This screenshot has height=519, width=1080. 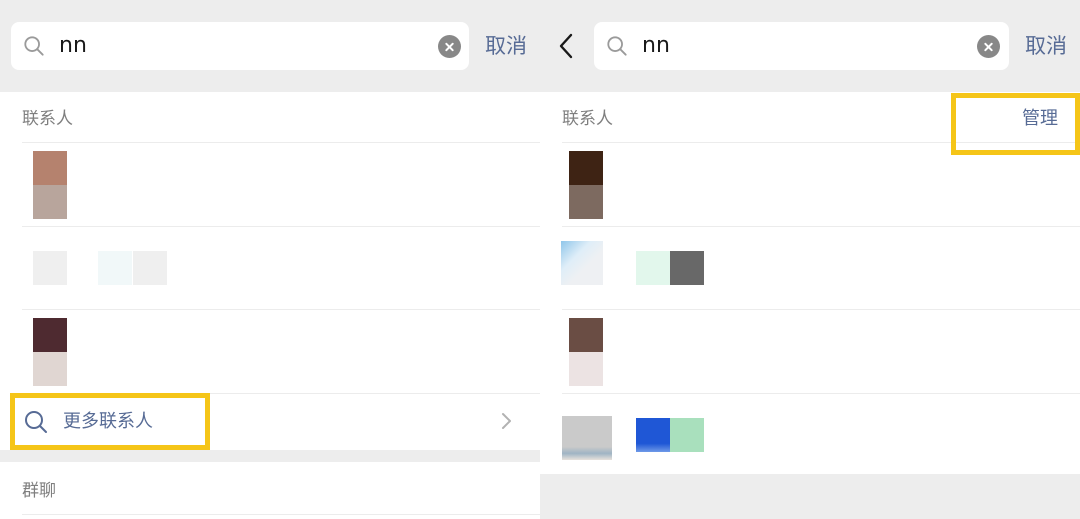 I want to click on section-label-group-chat: 群聊, so click(x=39, y=491).